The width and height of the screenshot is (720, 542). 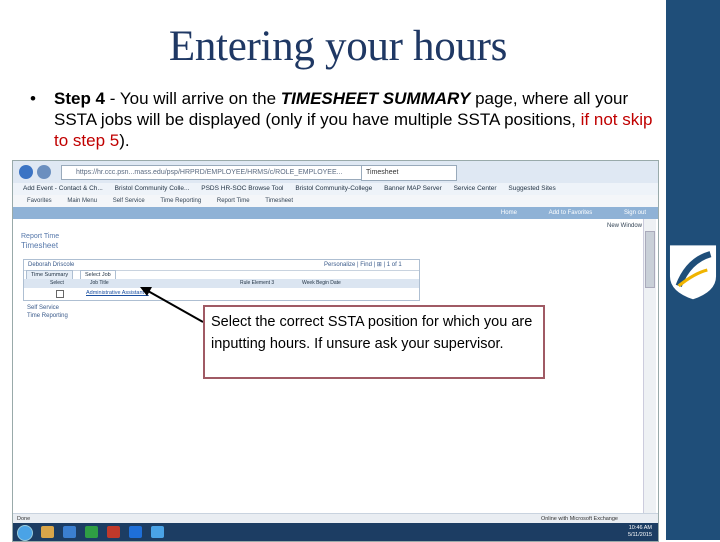 What do you see at coordinates (363, 265) in the screenshot?
I see `grid-controls: Personalize | Find | ⊞ | 1 of 1` at bounding box center [363, 265].